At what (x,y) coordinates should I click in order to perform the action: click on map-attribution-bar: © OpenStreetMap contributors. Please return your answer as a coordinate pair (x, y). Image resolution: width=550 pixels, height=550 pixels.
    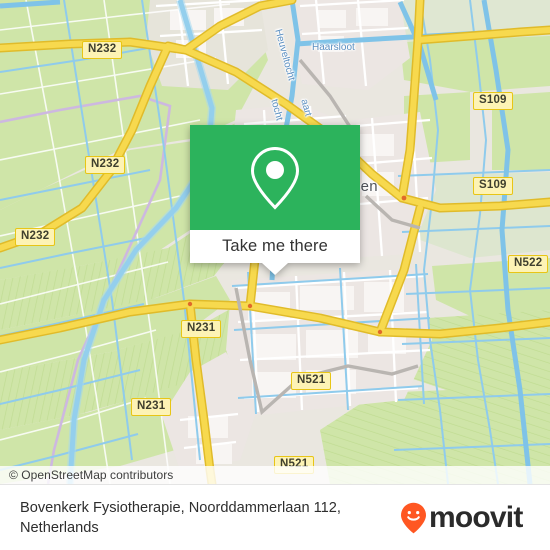
    Looking at the image, I should click on (275, 475).